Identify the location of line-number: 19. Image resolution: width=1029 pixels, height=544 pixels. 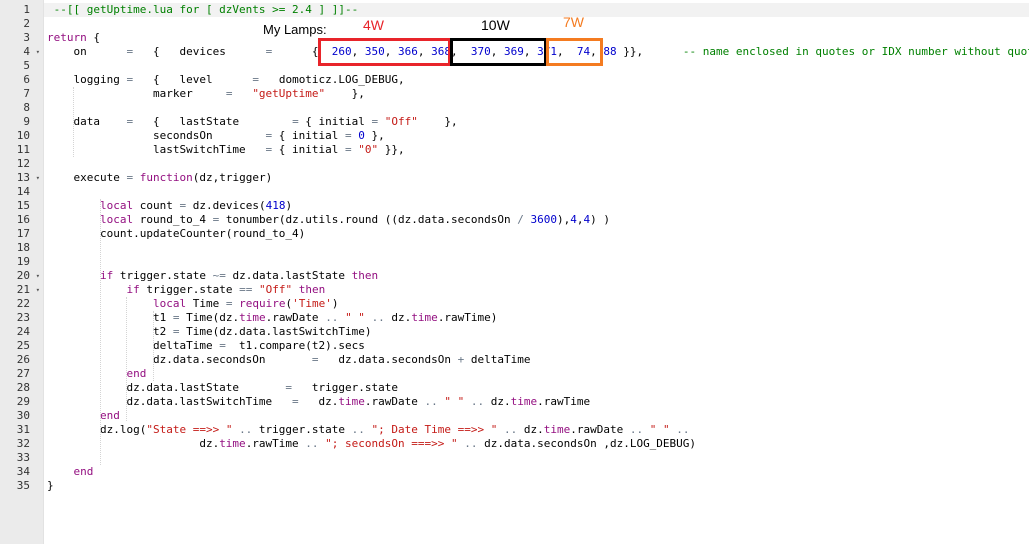
(21, 262).